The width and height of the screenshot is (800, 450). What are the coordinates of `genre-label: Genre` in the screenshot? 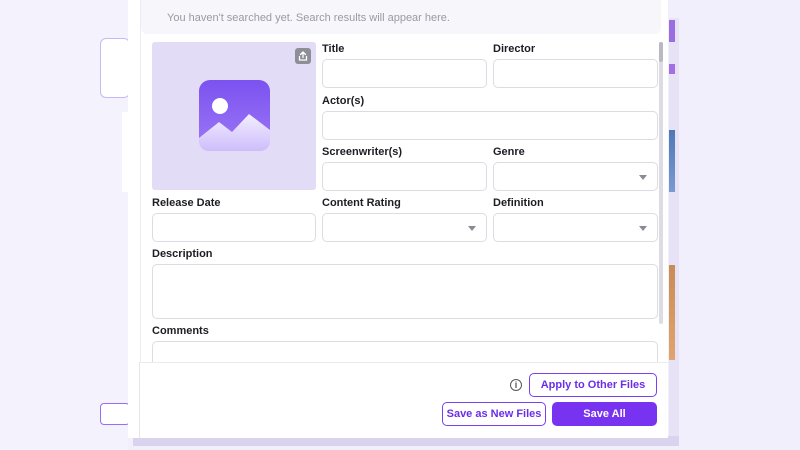 It's located at (509, 152).